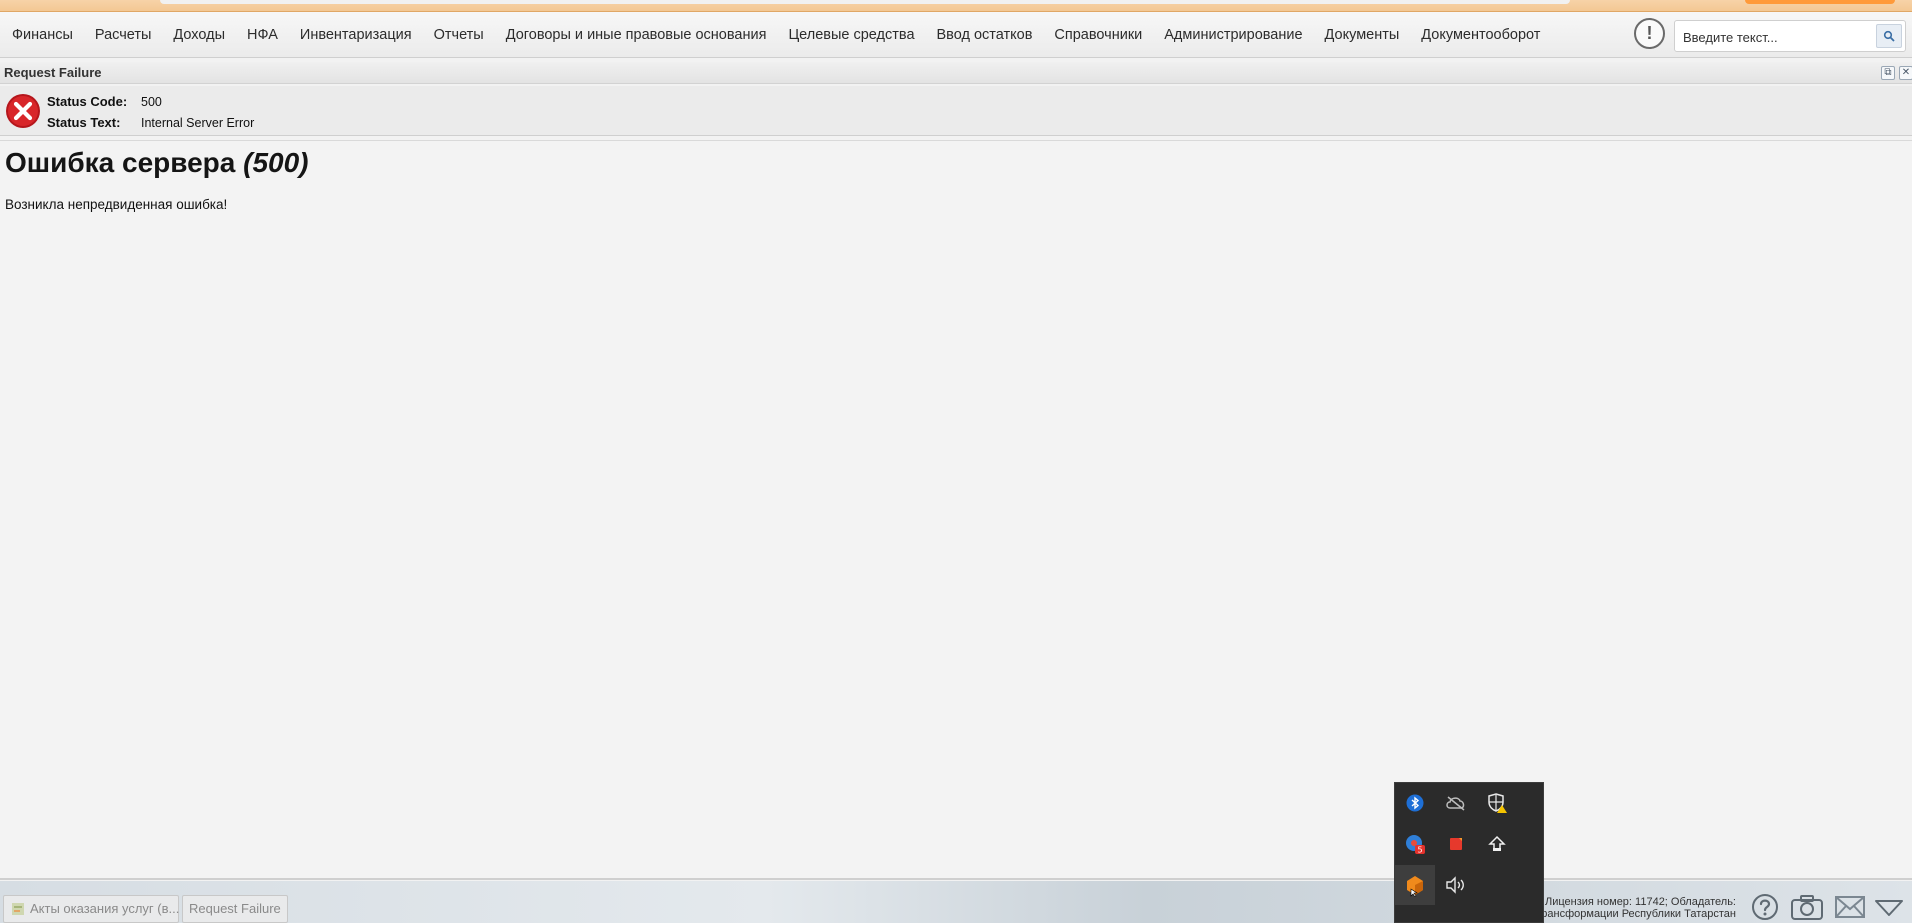  What do you see at coordinates (262, 35) in the screenshot?
I see `menu-item-nfa: НФА` at bounding box center [262, 35].